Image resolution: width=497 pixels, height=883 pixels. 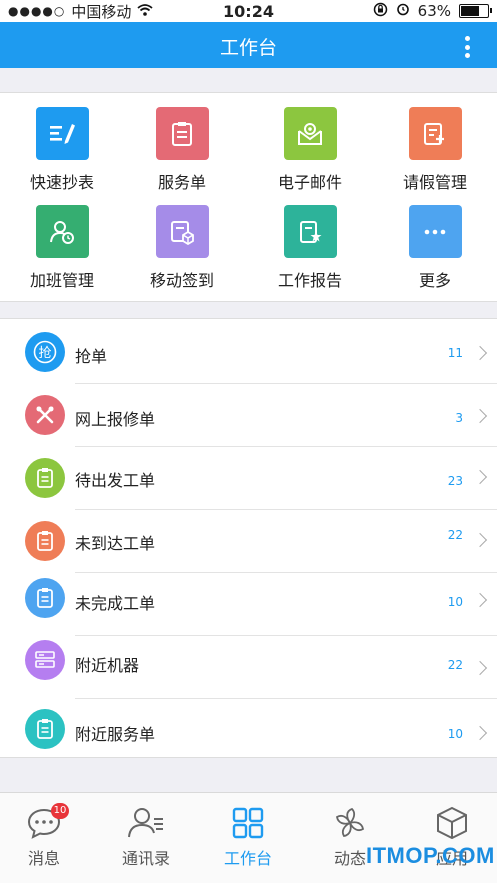 What do you see at coordinates (248, 48) in the screenshot?
I see `page-title: 工作台` at bounding box center [248, 48].